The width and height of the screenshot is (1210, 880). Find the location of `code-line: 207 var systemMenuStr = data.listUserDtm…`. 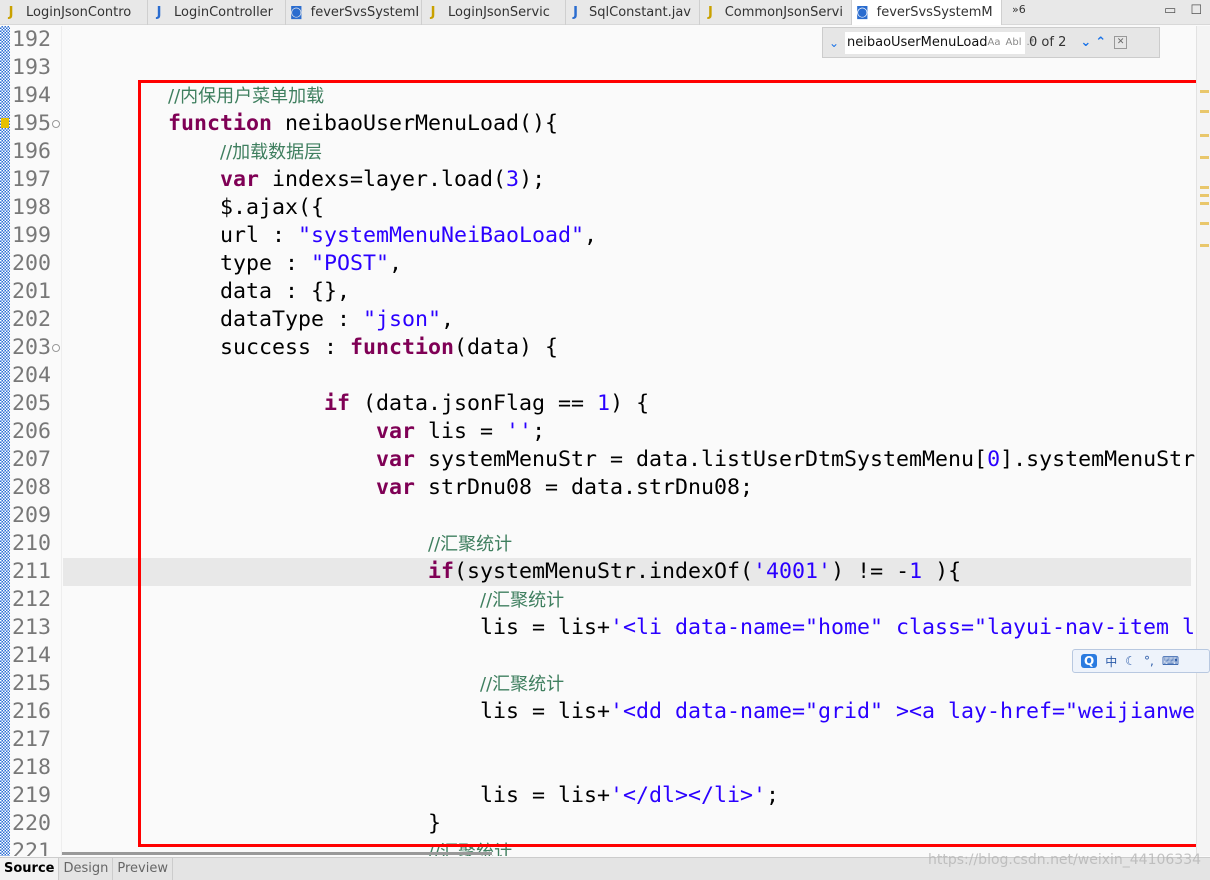

code-line: 207 var systemMenuStr = data.listUserDtm… is located at coordinates (597, 460).